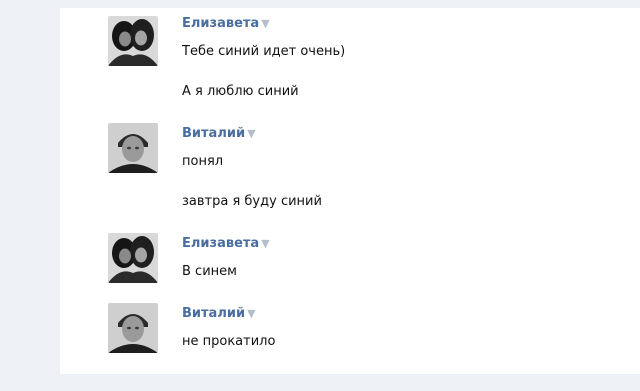 The height and width of the screenshot is (391, 640). What do you see at coordinates (209, 271) in the screenshot?
I see `message-text: В синем` at bounding box center [209, 271].